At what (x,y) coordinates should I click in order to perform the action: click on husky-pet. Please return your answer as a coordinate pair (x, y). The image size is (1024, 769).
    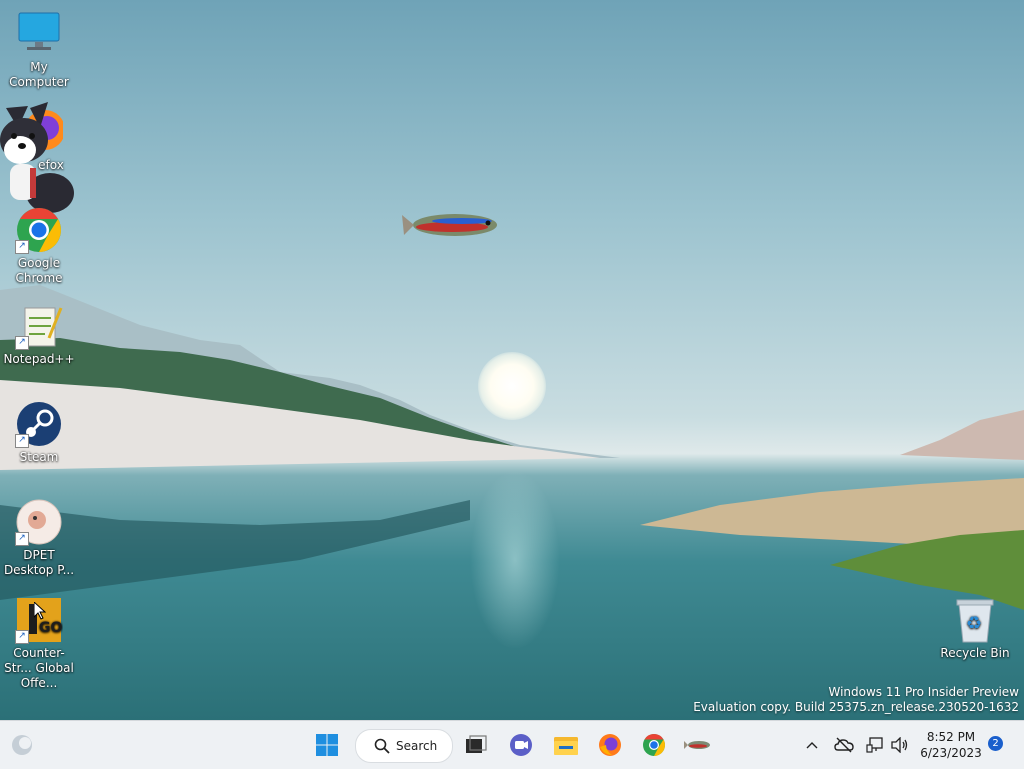
    Looking at the image, I should click on (39, 159).